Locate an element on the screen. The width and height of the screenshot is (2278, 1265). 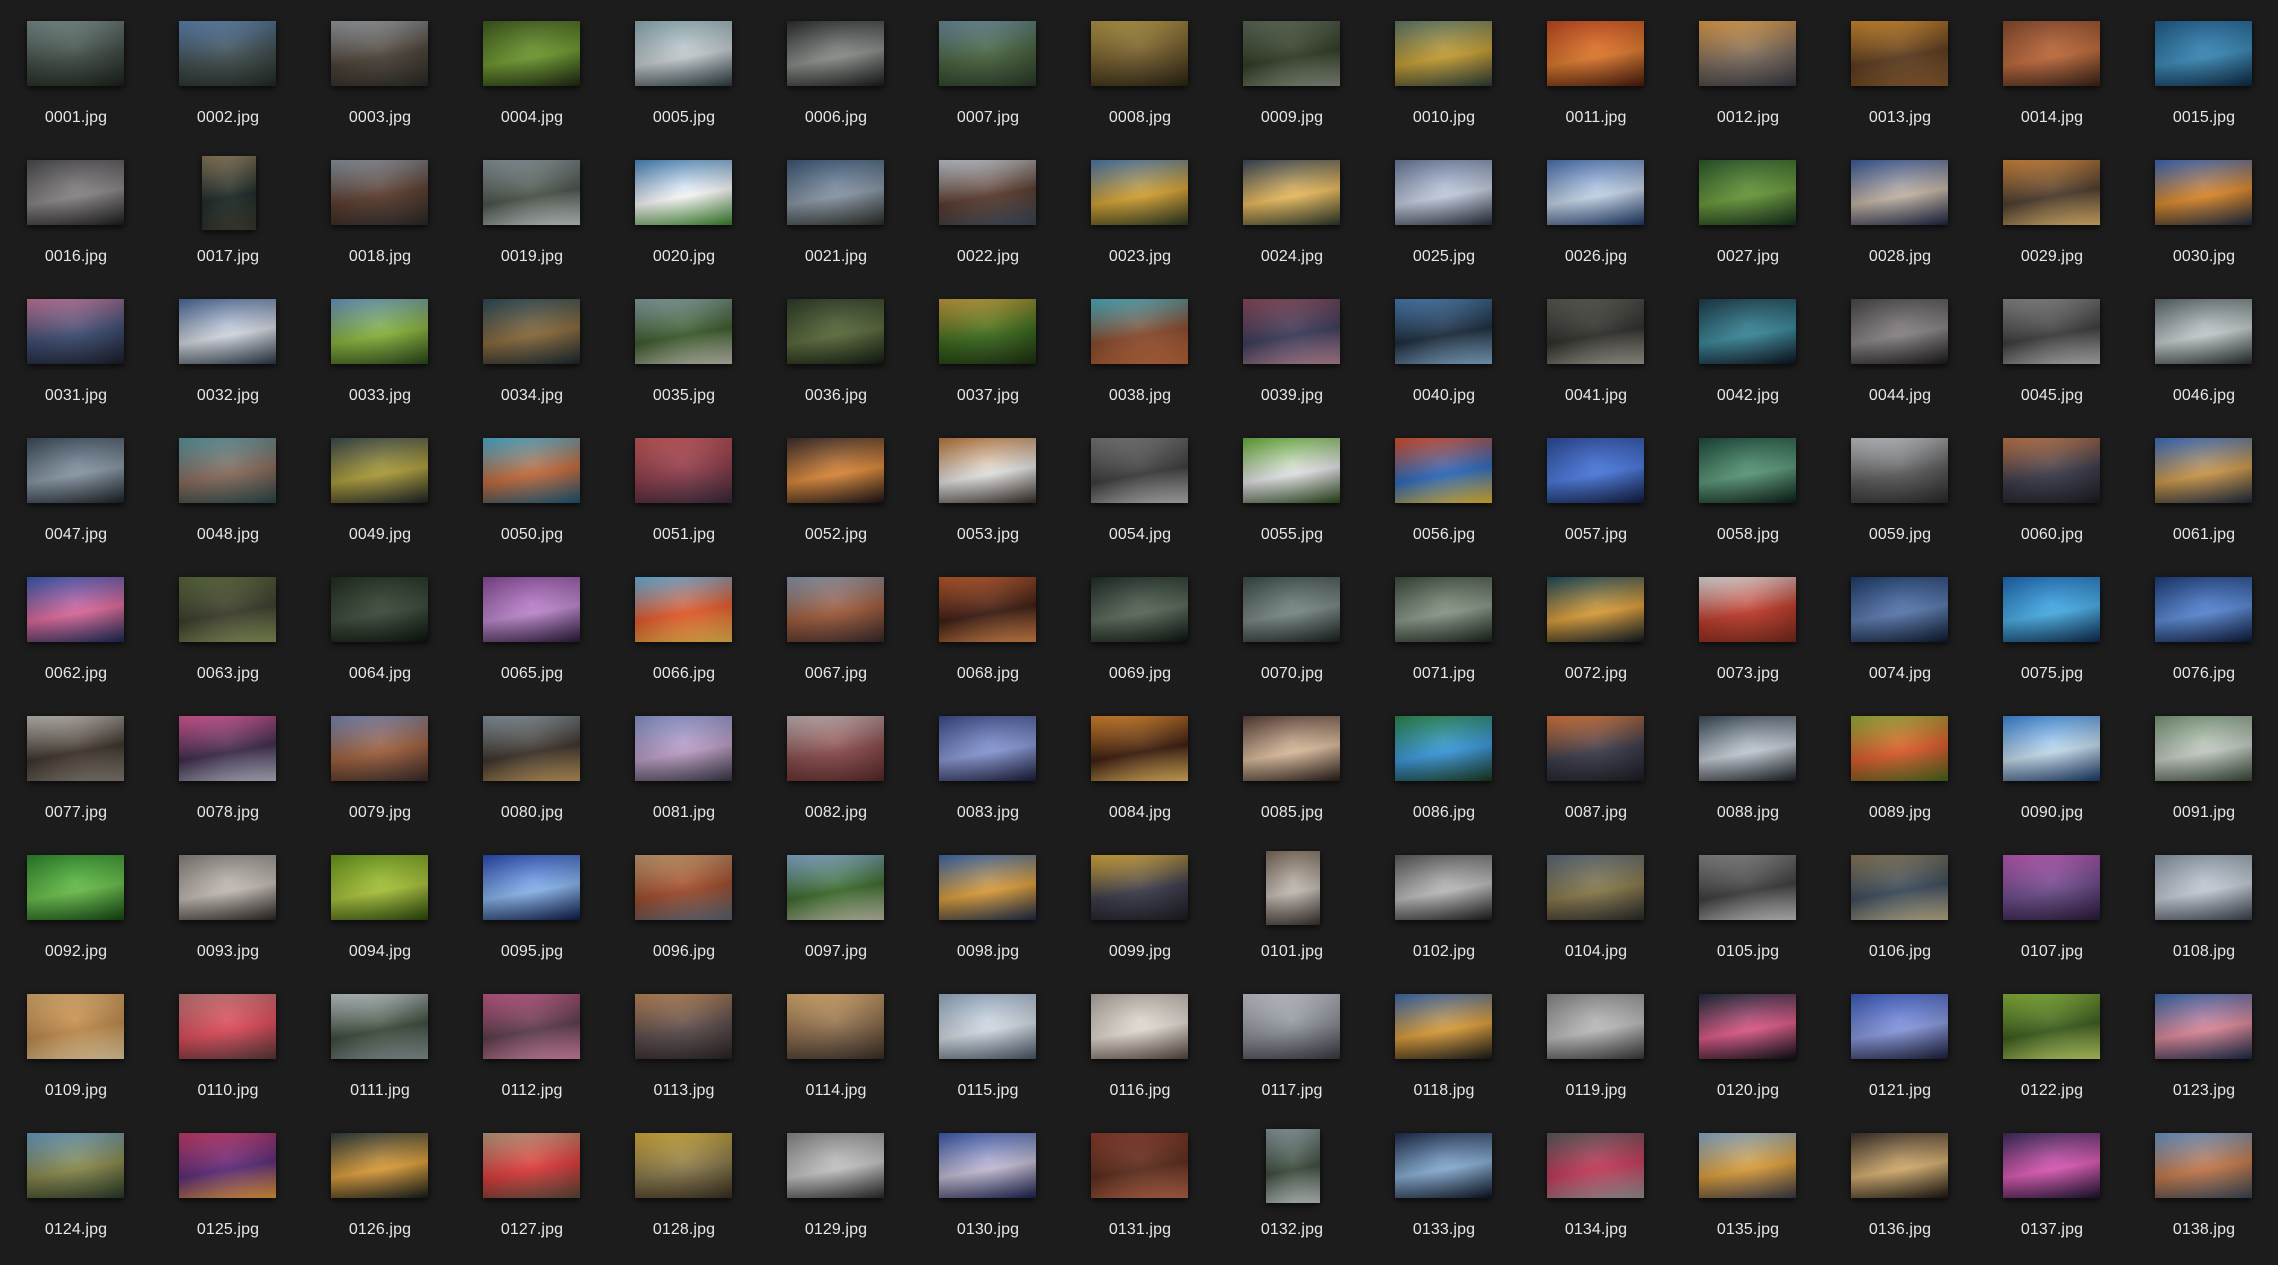
file-item: 0057.jpg is located at coordinates (1596, 486).